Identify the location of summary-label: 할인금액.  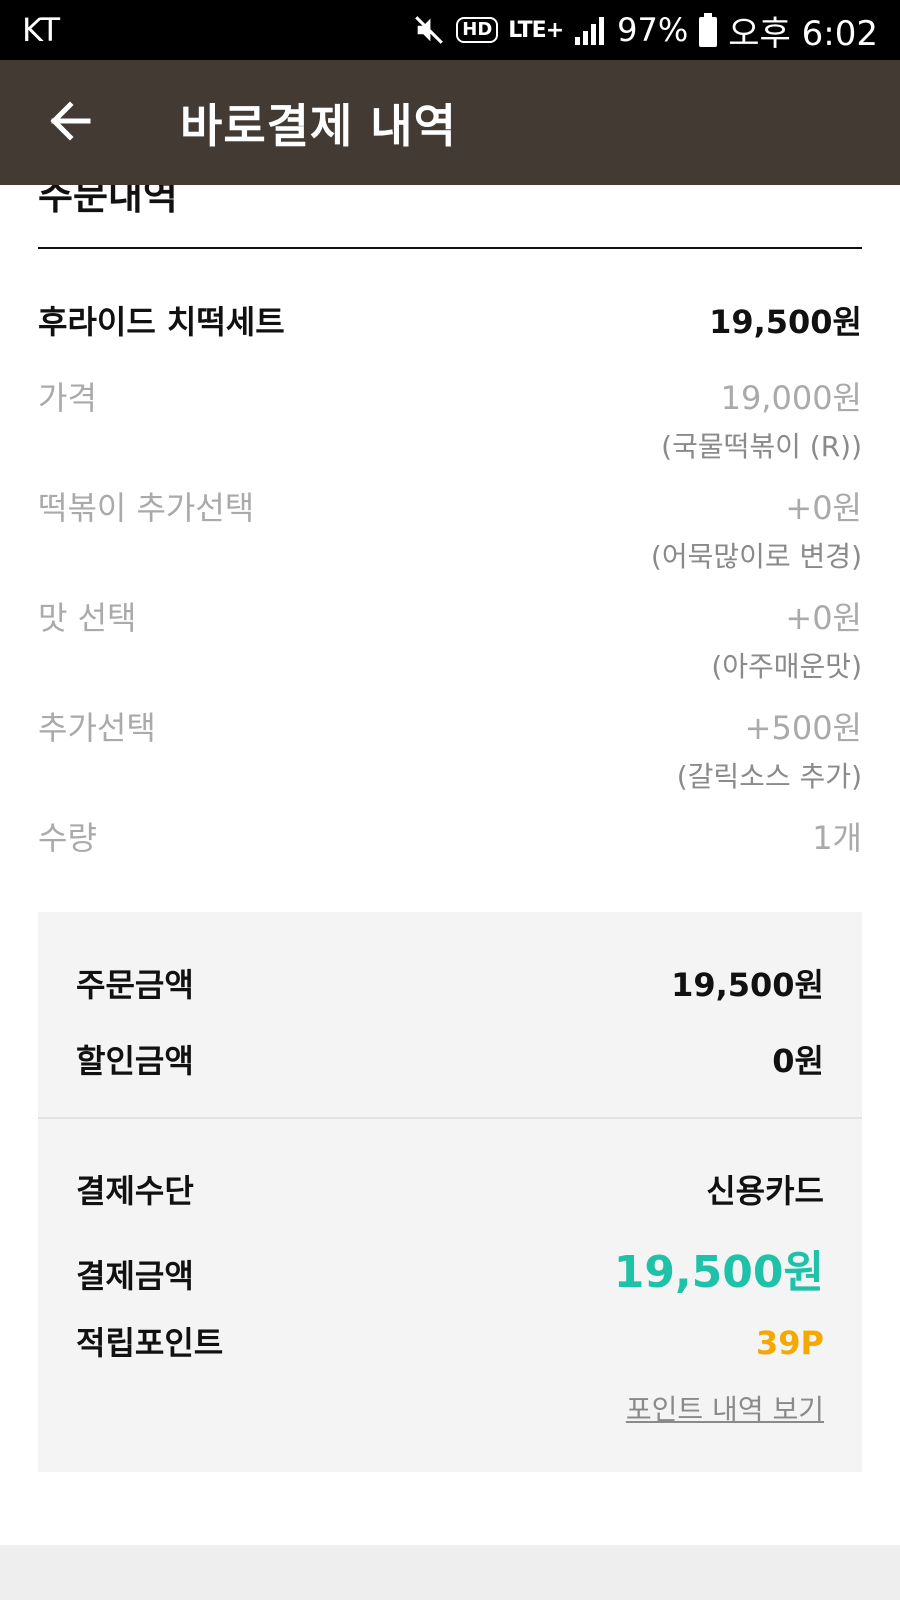
(135, 1061).